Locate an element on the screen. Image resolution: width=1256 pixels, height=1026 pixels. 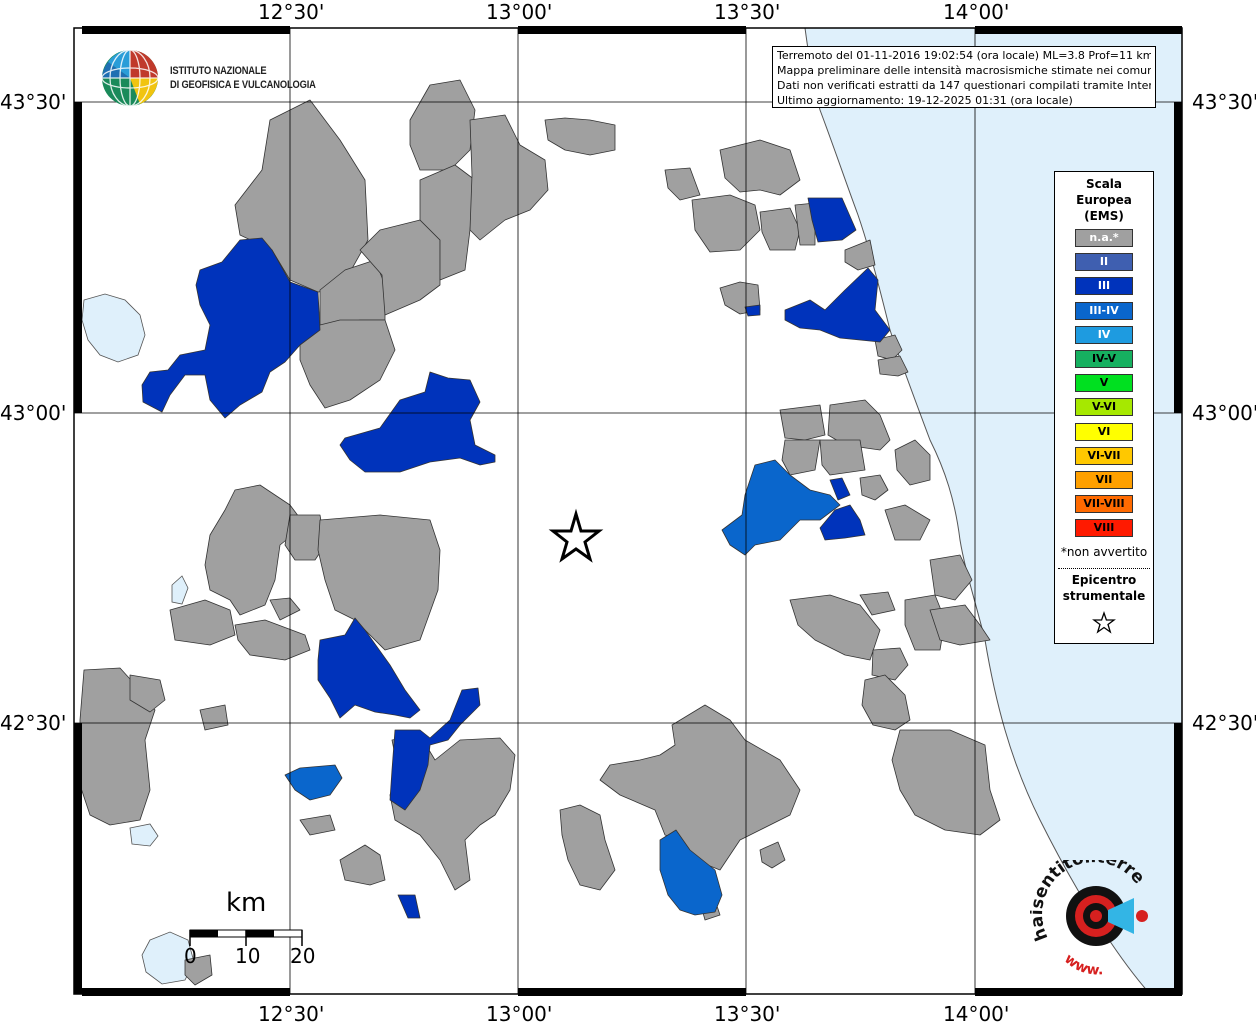
legend-epicenter-line-2: strumentale is located at coordinates (1104, 596).